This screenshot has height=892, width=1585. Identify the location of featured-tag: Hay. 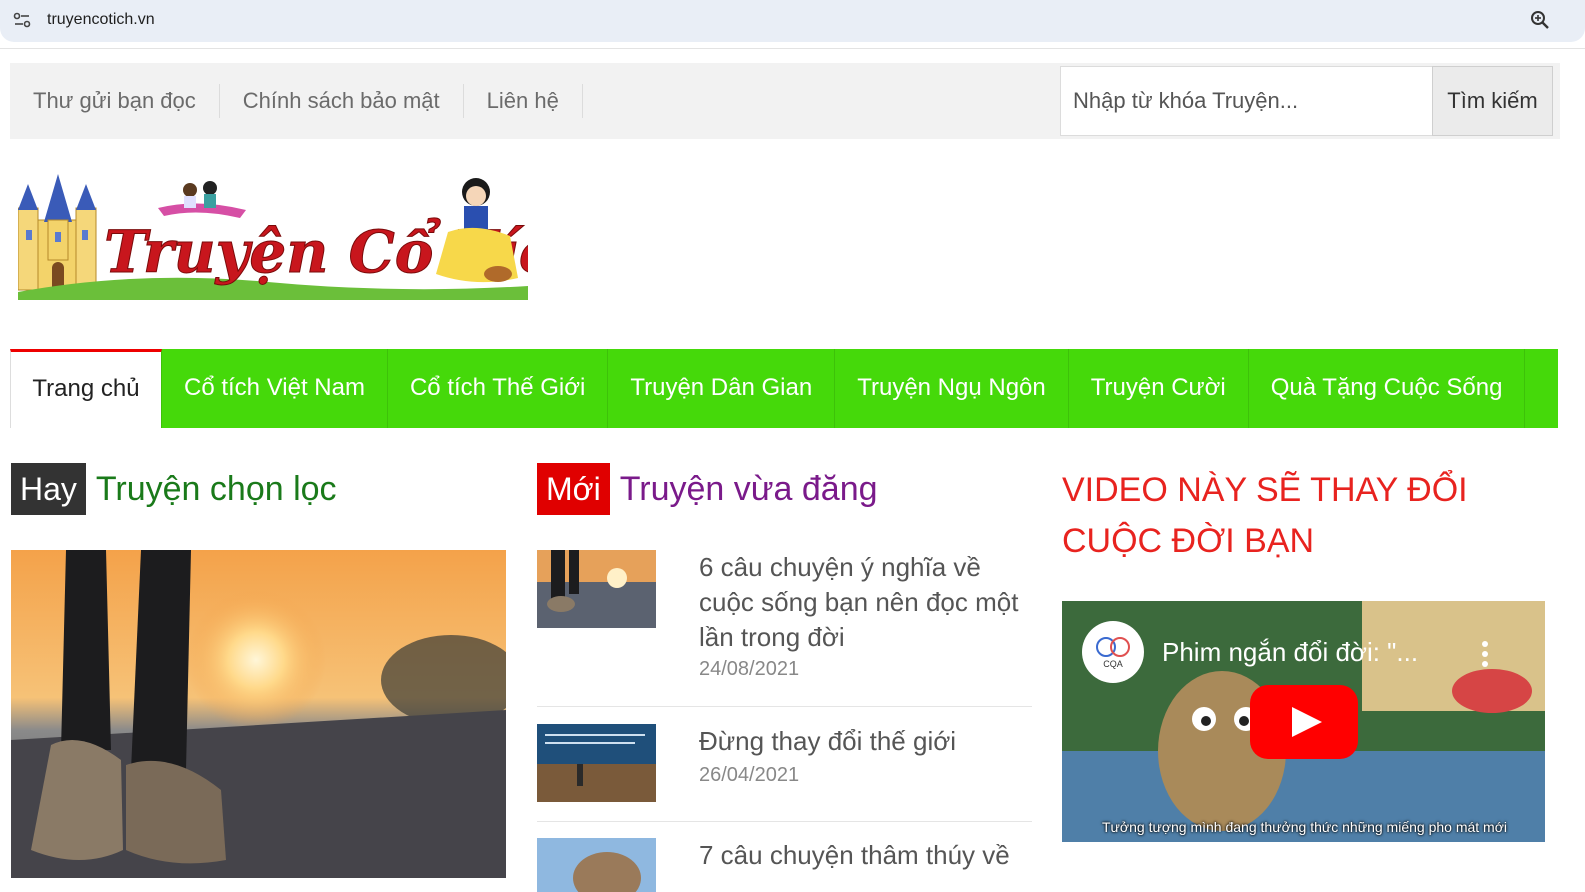
(48, 489).